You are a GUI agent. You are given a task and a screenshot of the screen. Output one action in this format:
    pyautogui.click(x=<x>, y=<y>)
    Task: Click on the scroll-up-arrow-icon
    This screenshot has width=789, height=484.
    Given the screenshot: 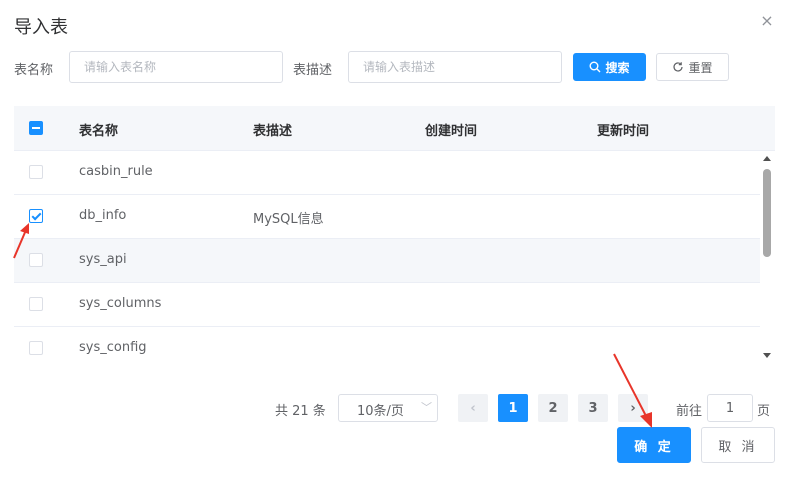 What is the action you would take?
    pyautogui.click(x=767, y=158)
    